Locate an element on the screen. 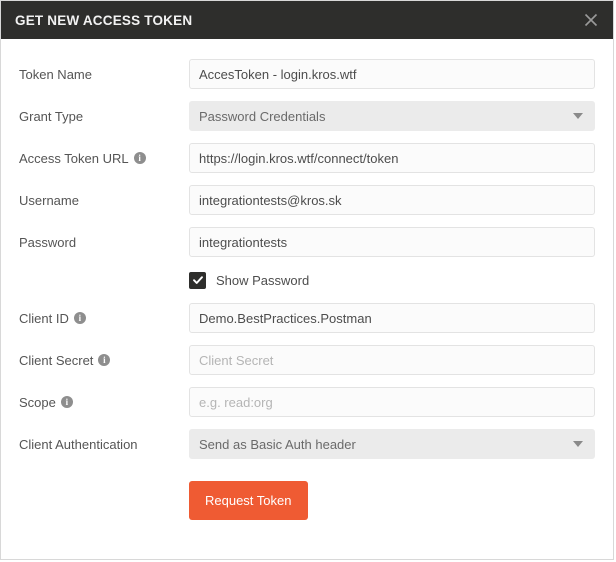 This screenshot has height=562, width=616. show-password-toggle: Show Password is located at coordinates (249, 280).